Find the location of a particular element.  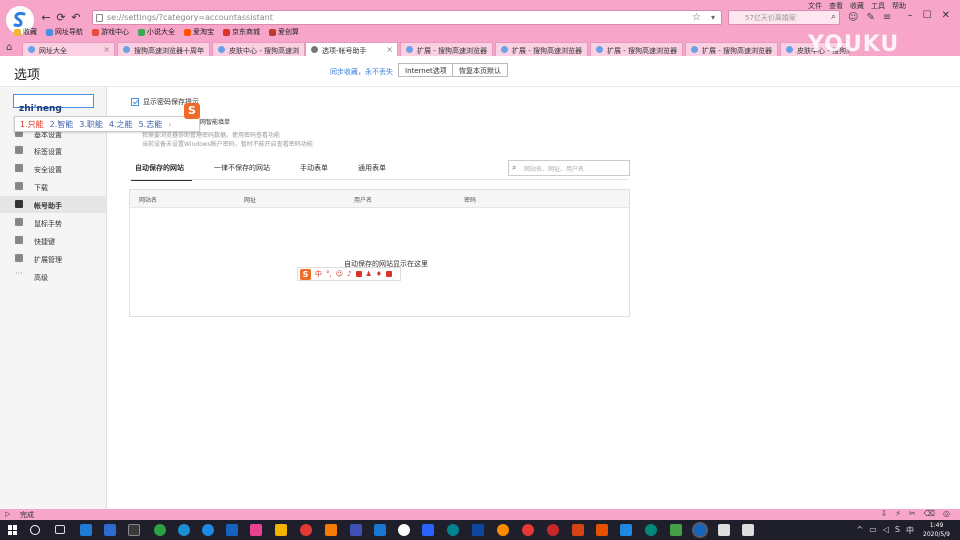

internet-options-button: Internet选项 is located at coordinates (426, 70).